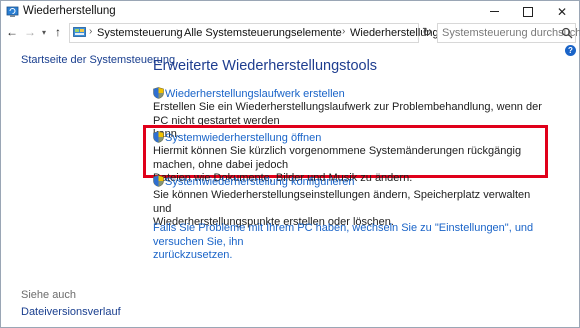  What do you see at coordinates (79, 32) in the screenshot?
I see `control-panel-icon` at bounding box center [79, 32].